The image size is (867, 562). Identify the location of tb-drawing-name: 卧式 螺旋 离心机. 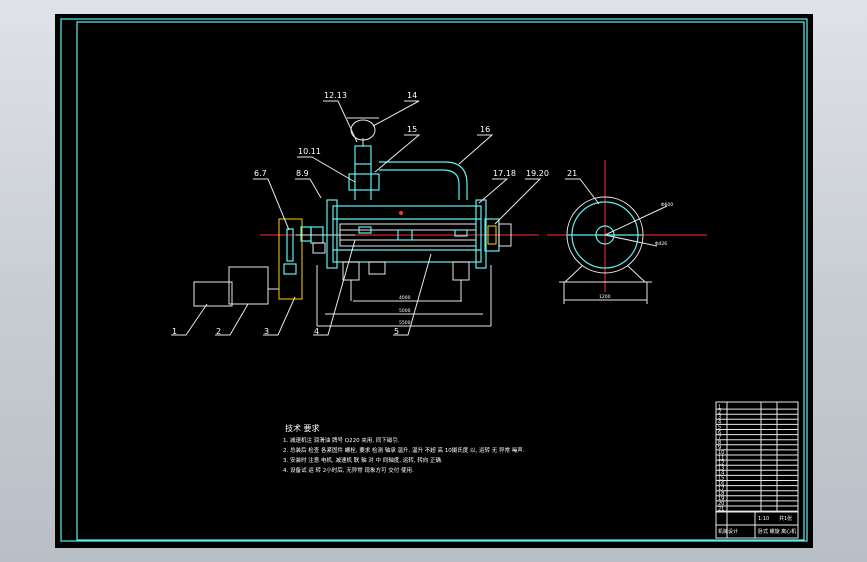
(777, 531).